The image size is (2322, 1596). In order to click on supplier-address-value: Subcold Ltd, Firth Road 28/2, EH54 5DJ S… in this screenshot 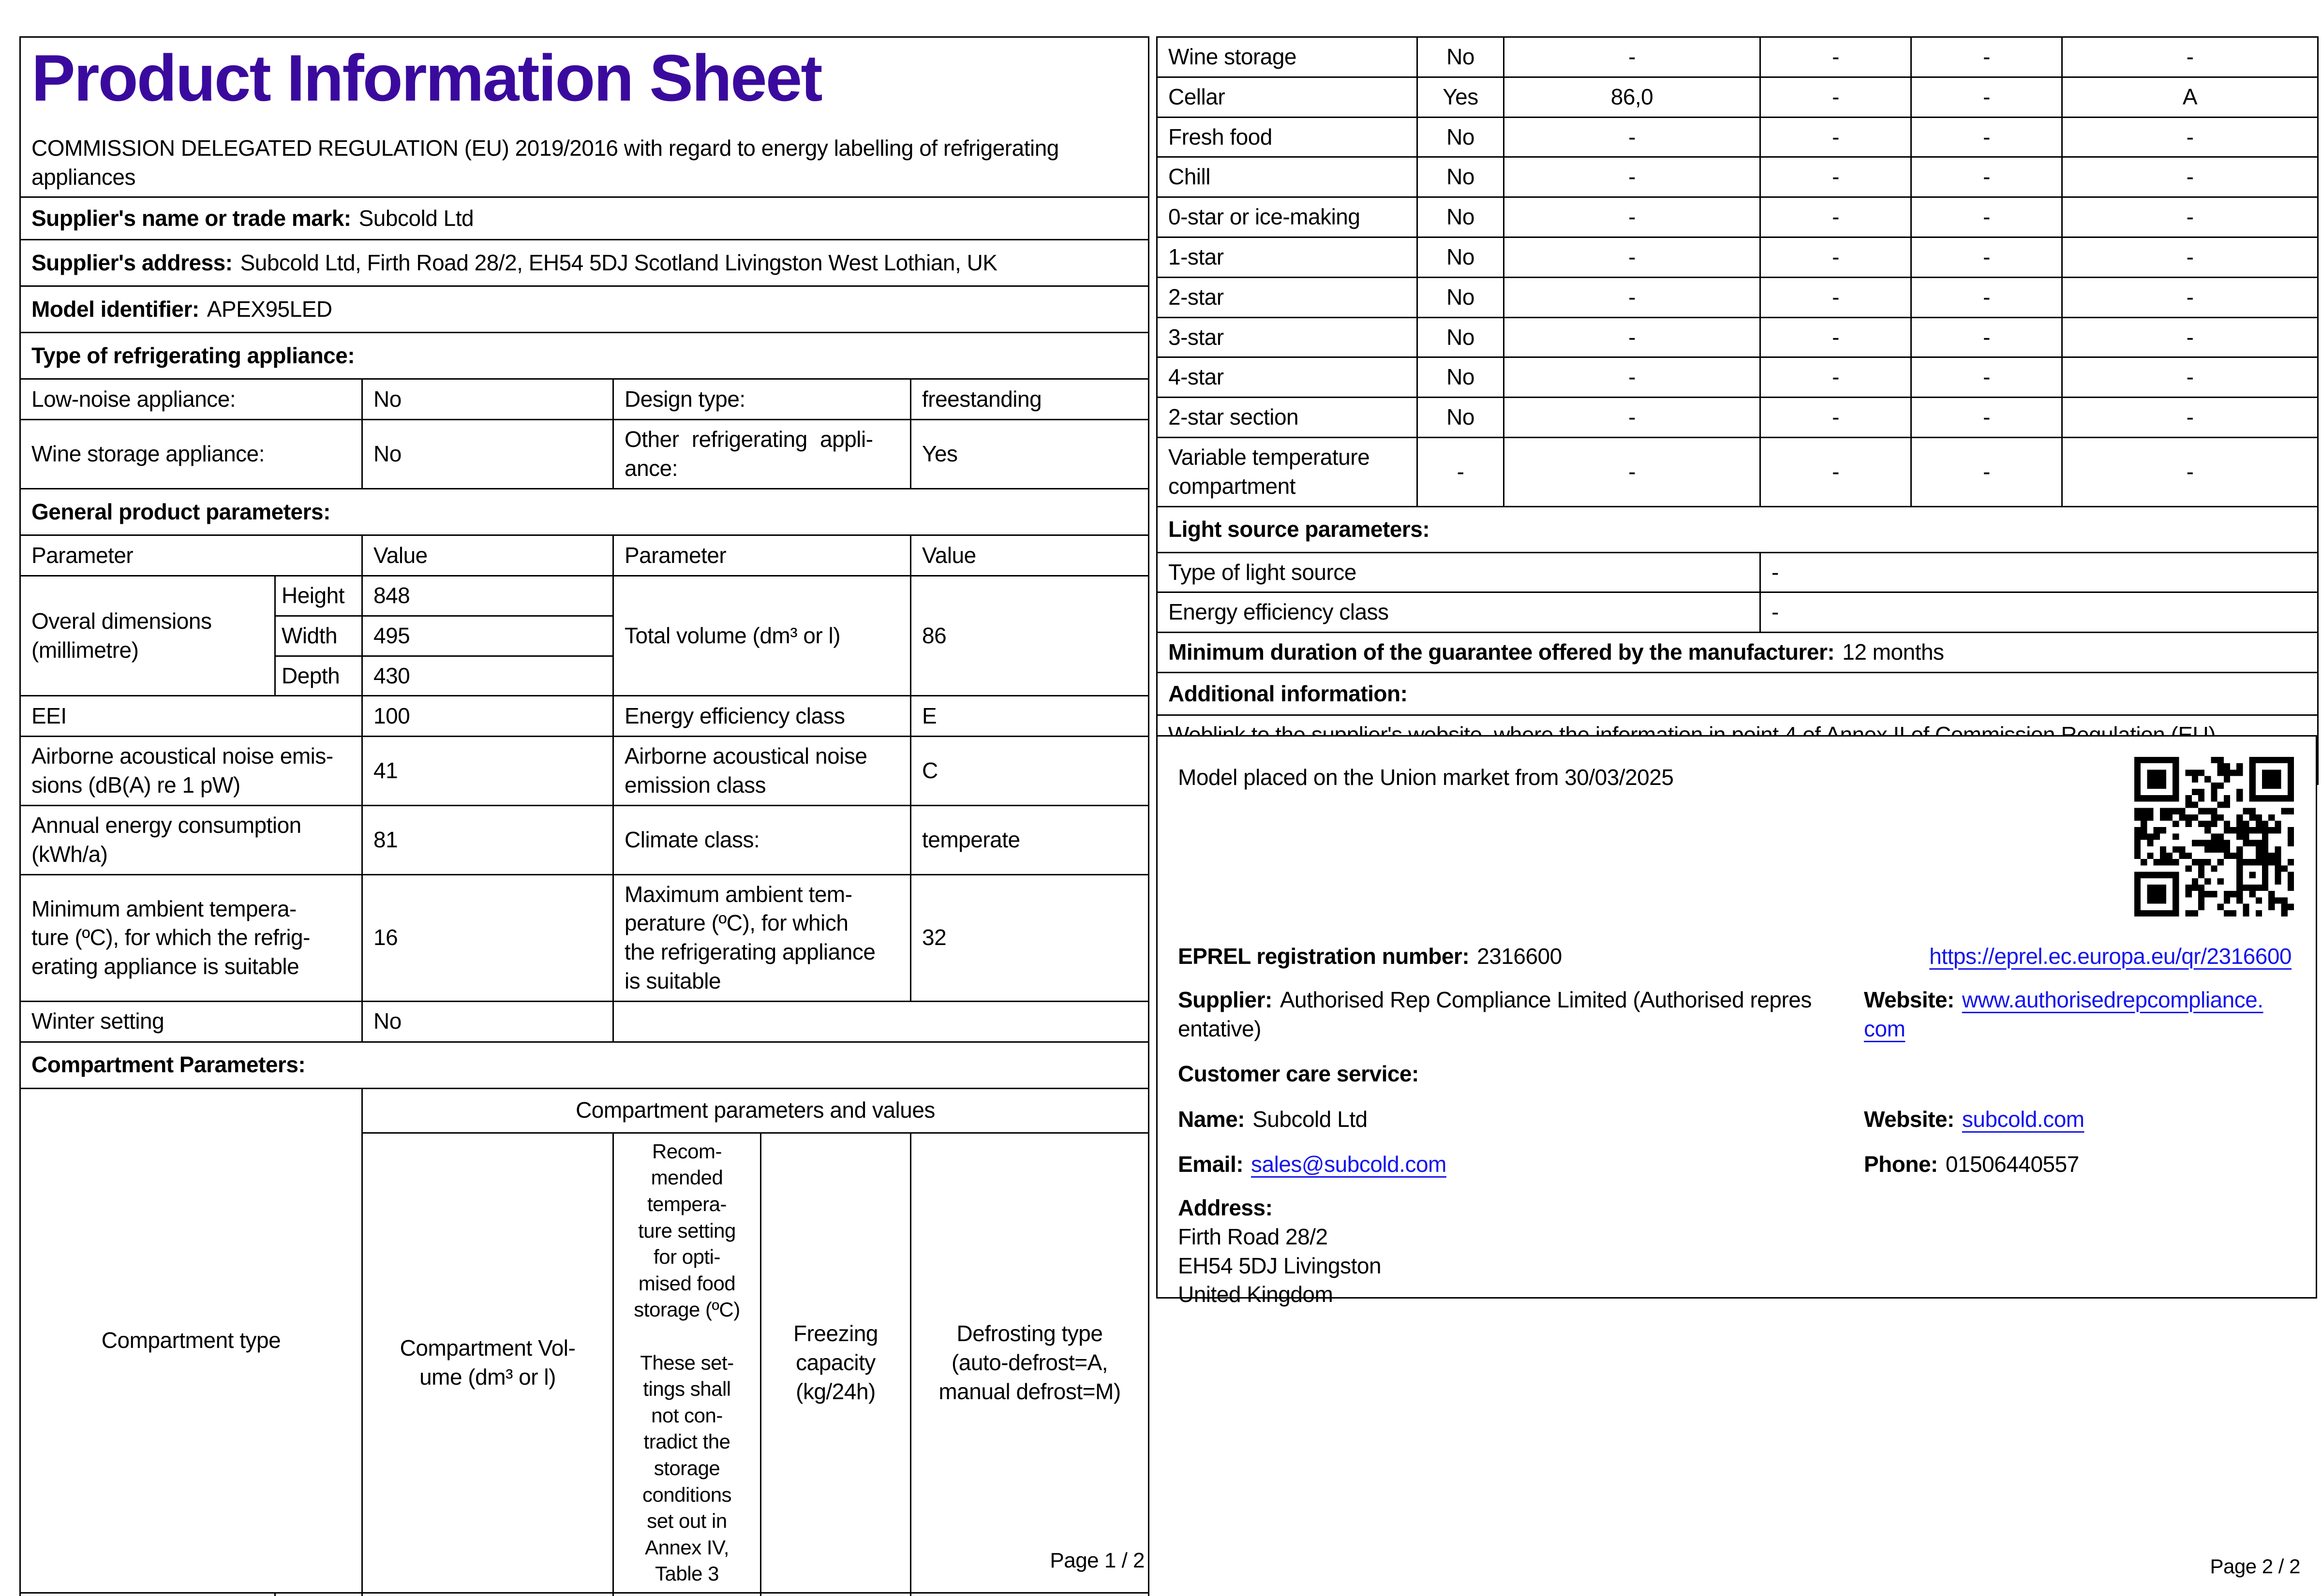, I will do `click(618, 263)`.